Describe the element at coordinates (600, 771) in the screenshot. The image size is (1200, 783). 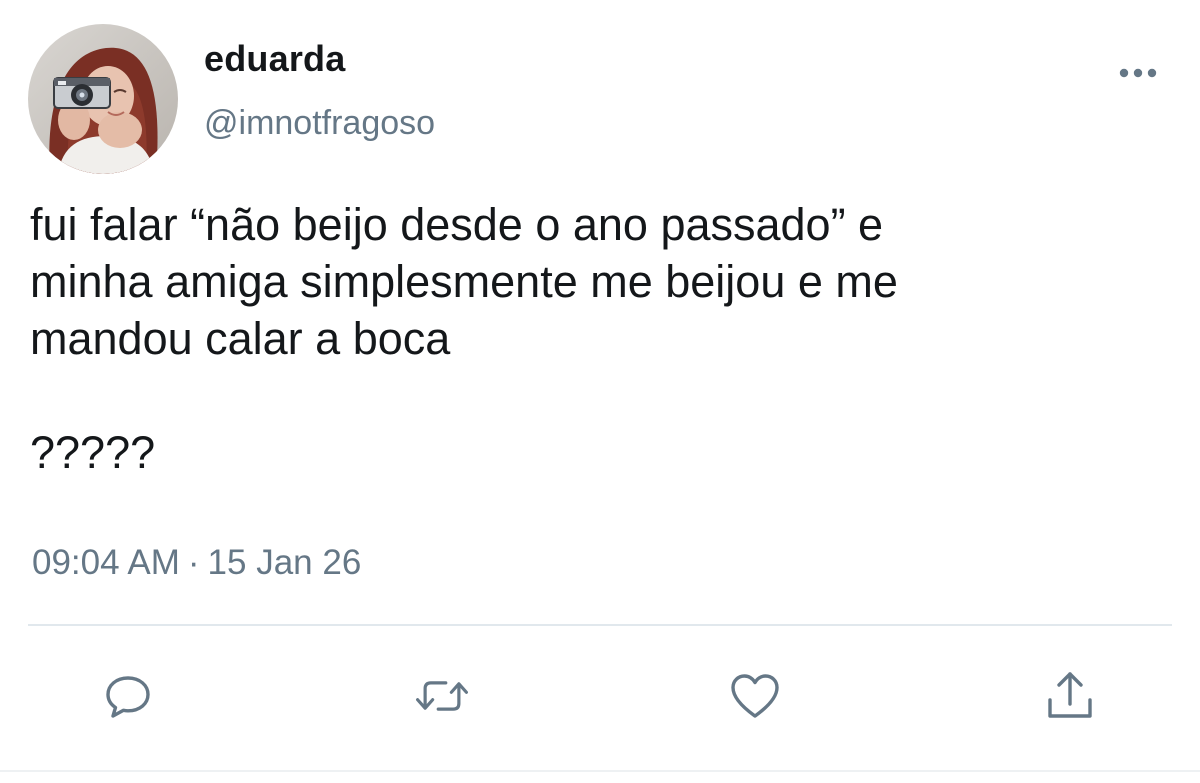
I see `bottom-border` at that location.